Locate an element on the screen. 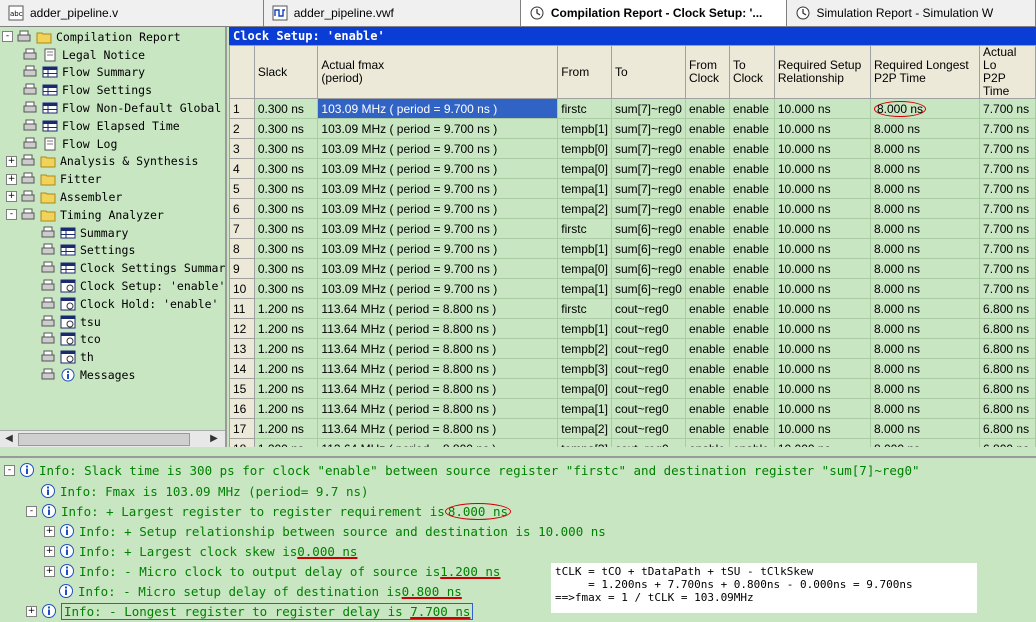  tree-item: Flow Non-Default Global is located at coordinates (121, 107).